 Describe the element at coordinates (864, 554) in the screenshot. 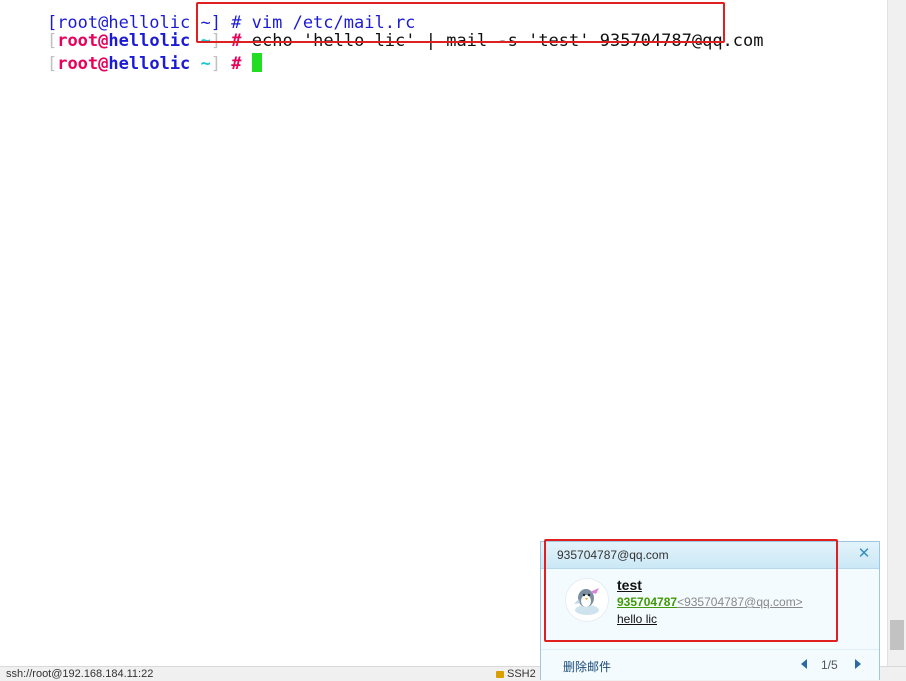

I see `close-icon: ✕` at that location.